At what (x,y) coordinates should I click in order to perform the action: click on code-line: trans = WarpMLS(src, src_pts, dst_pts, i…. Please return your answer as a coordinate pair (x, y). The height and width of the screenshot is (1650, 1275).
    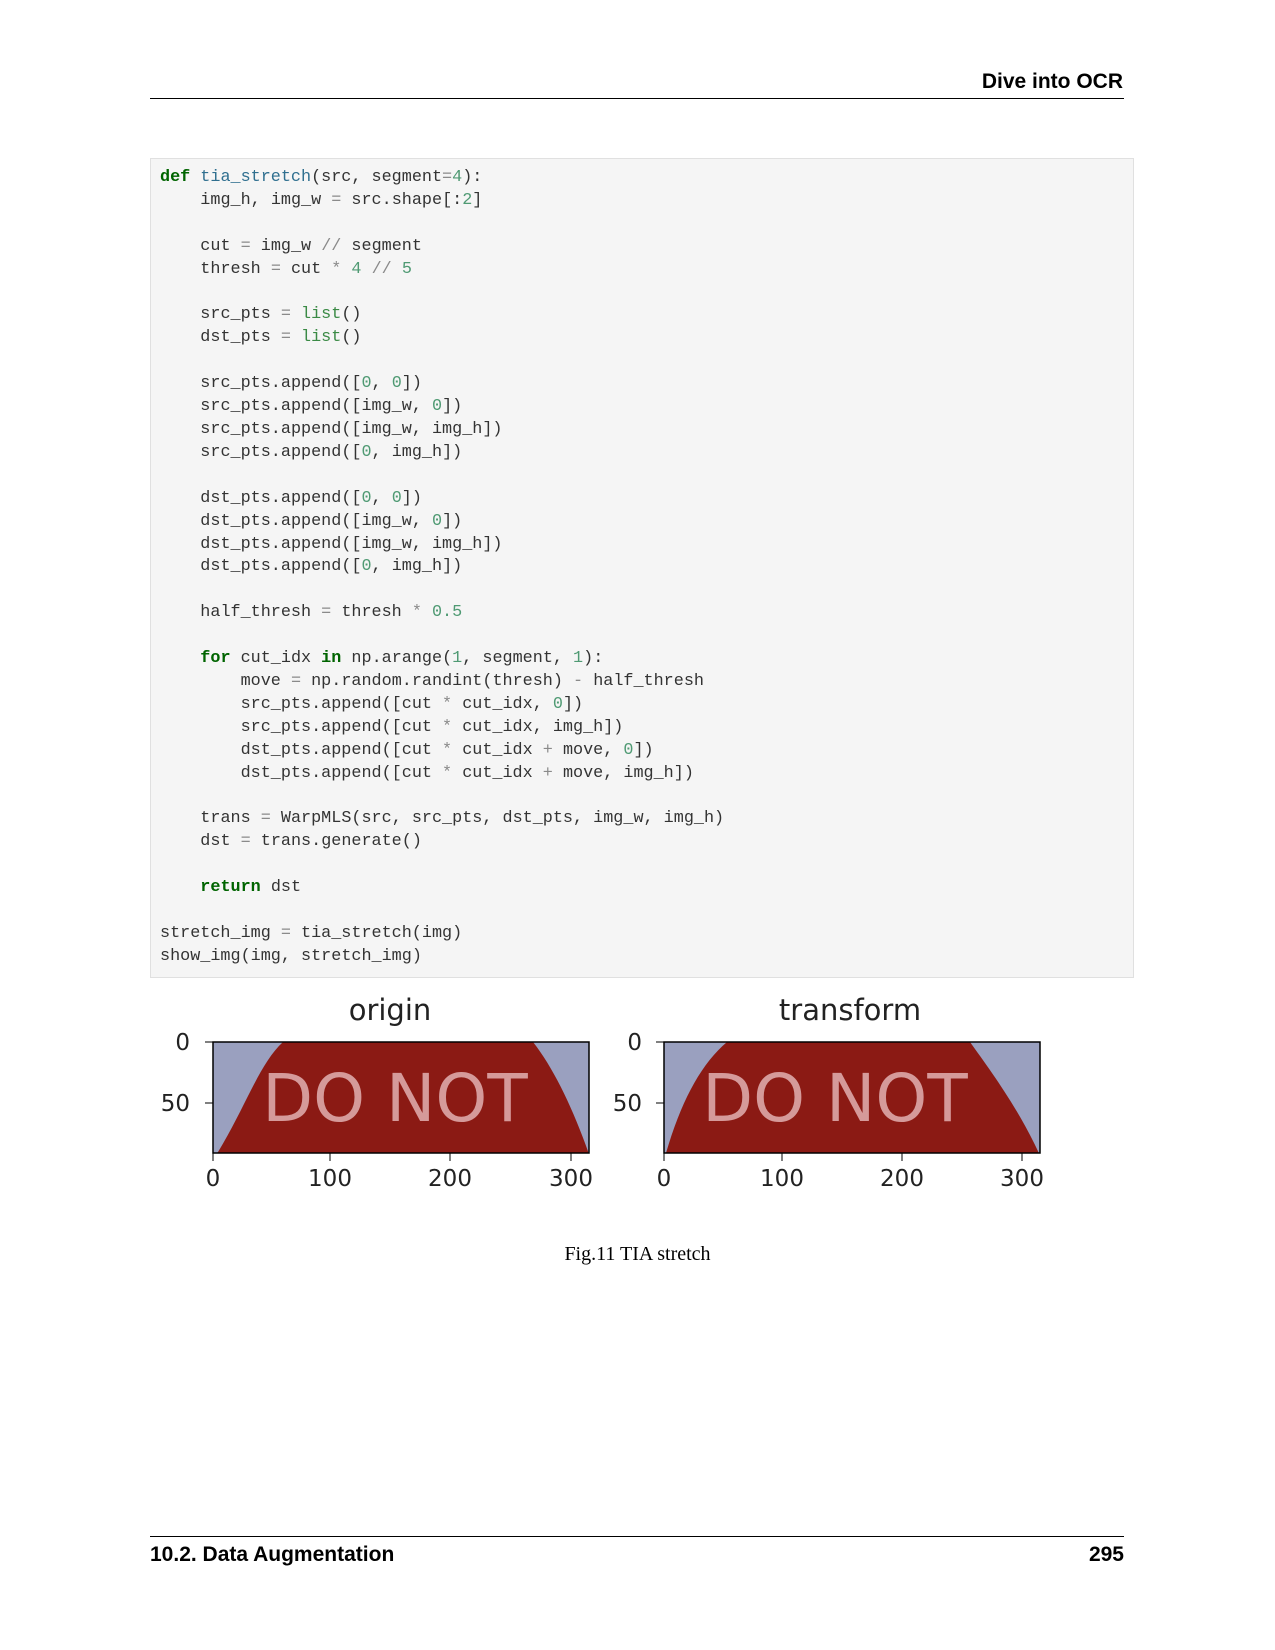
    Looking at the image, I should click on (462, 819).